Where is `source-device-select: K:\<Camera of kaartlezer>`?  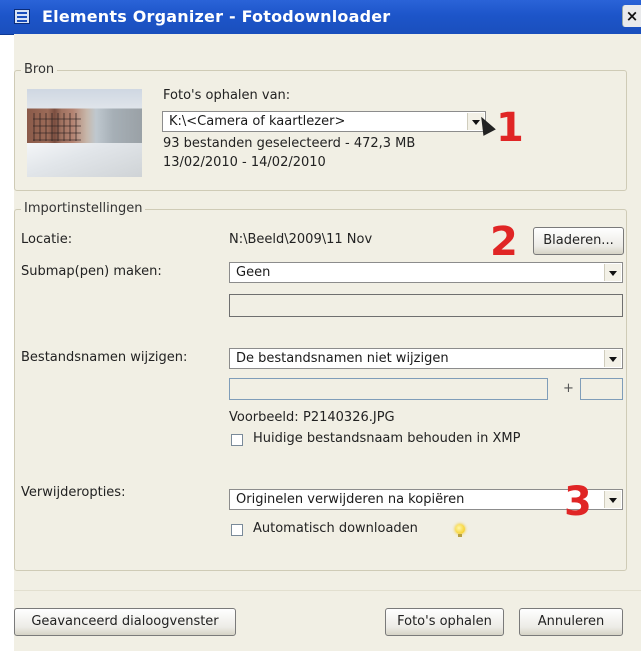 source-device-select: K:\<Camera of kaartlezer> is located at coordinates (324, 121).